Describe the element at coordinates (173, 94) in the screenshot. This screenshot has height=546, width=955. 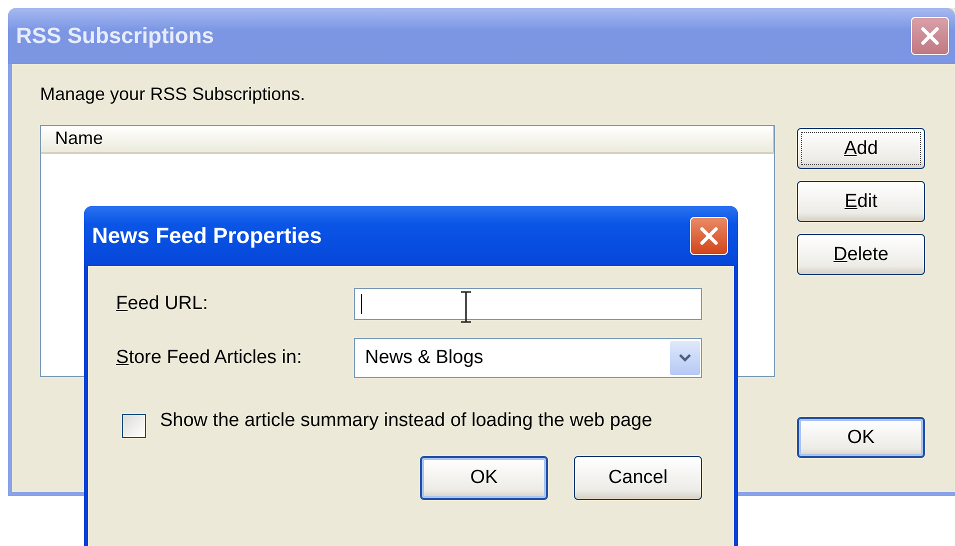
I see `instruction-text: Manage your RSS Subscriptions.` at that location.